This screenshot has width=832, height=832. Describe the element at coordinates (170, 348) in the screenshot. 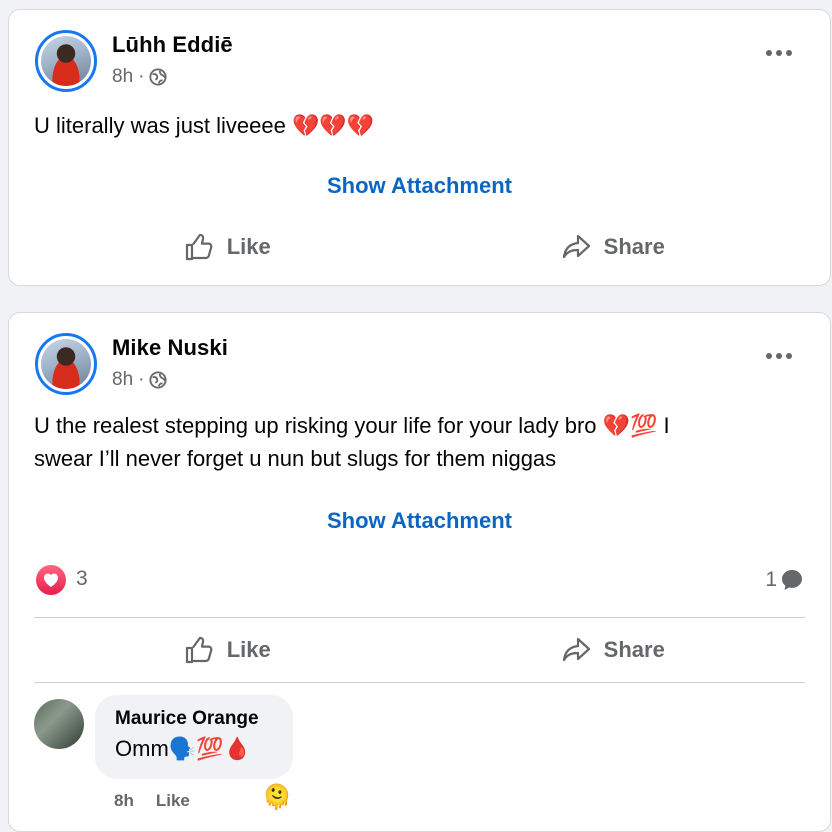

I see `author-name: Mike Nuski` at that location.